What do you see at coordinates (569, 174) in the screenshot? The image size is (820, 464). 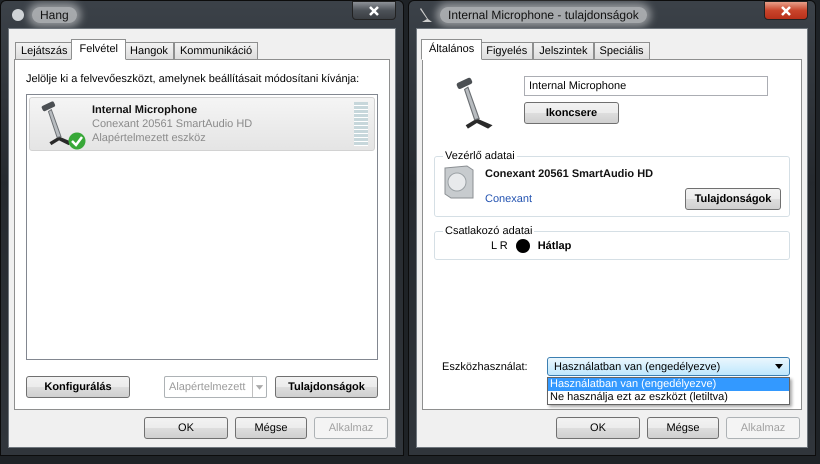 I see `controller-name: Conexant 20561 SmartAudio HD` at bounding box center [569, 174].